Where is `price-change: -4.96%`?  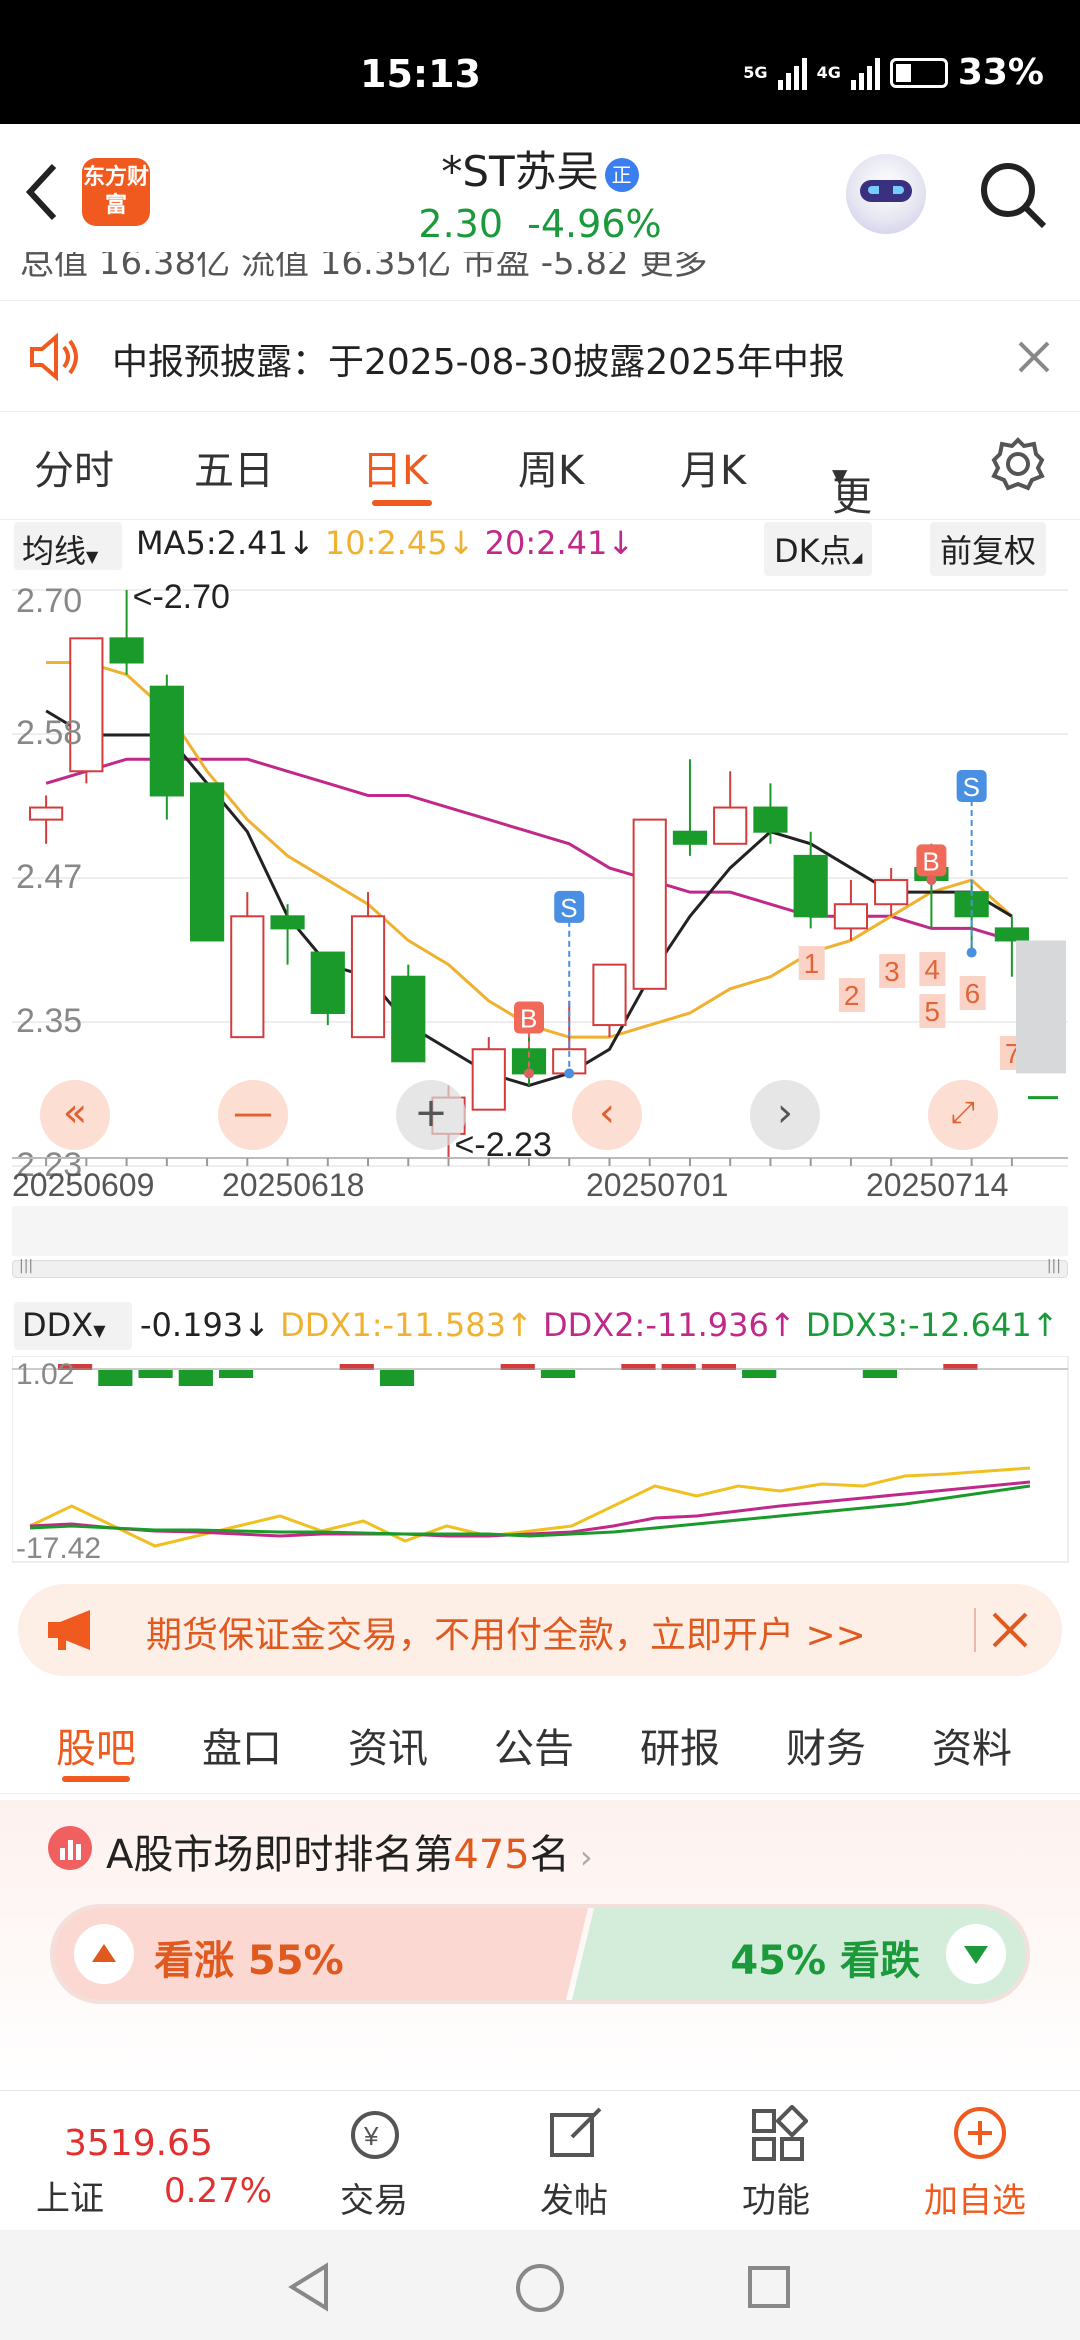
price-change: -4.96% is located at coordinates (594, 224).